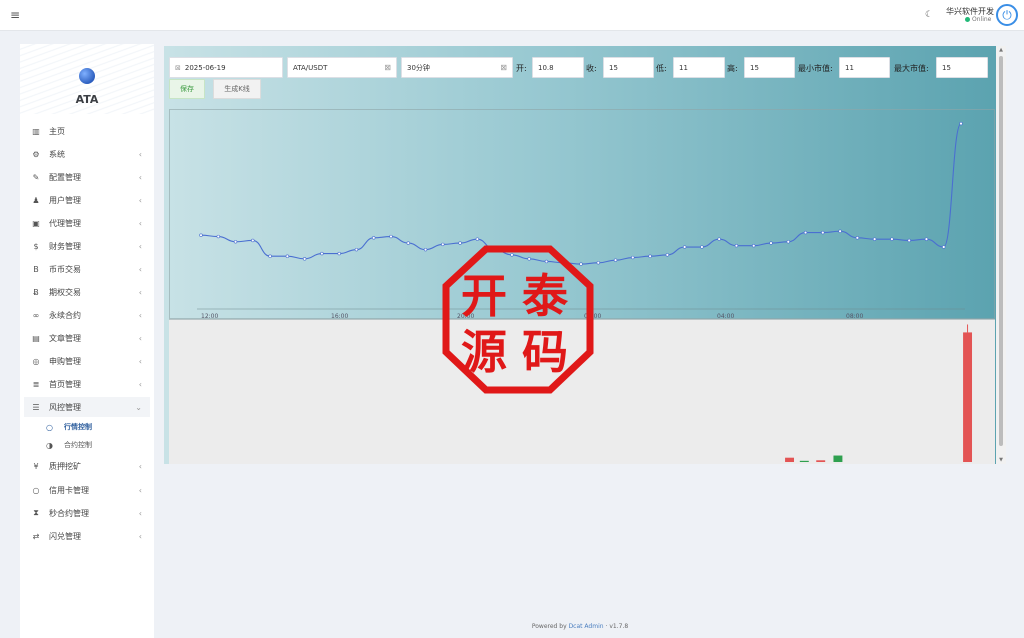  Describe the element at coordinates (87, 407) in the screenshot. I see `sidebar-item: ☰ 风控管理 ⌄` at that location.